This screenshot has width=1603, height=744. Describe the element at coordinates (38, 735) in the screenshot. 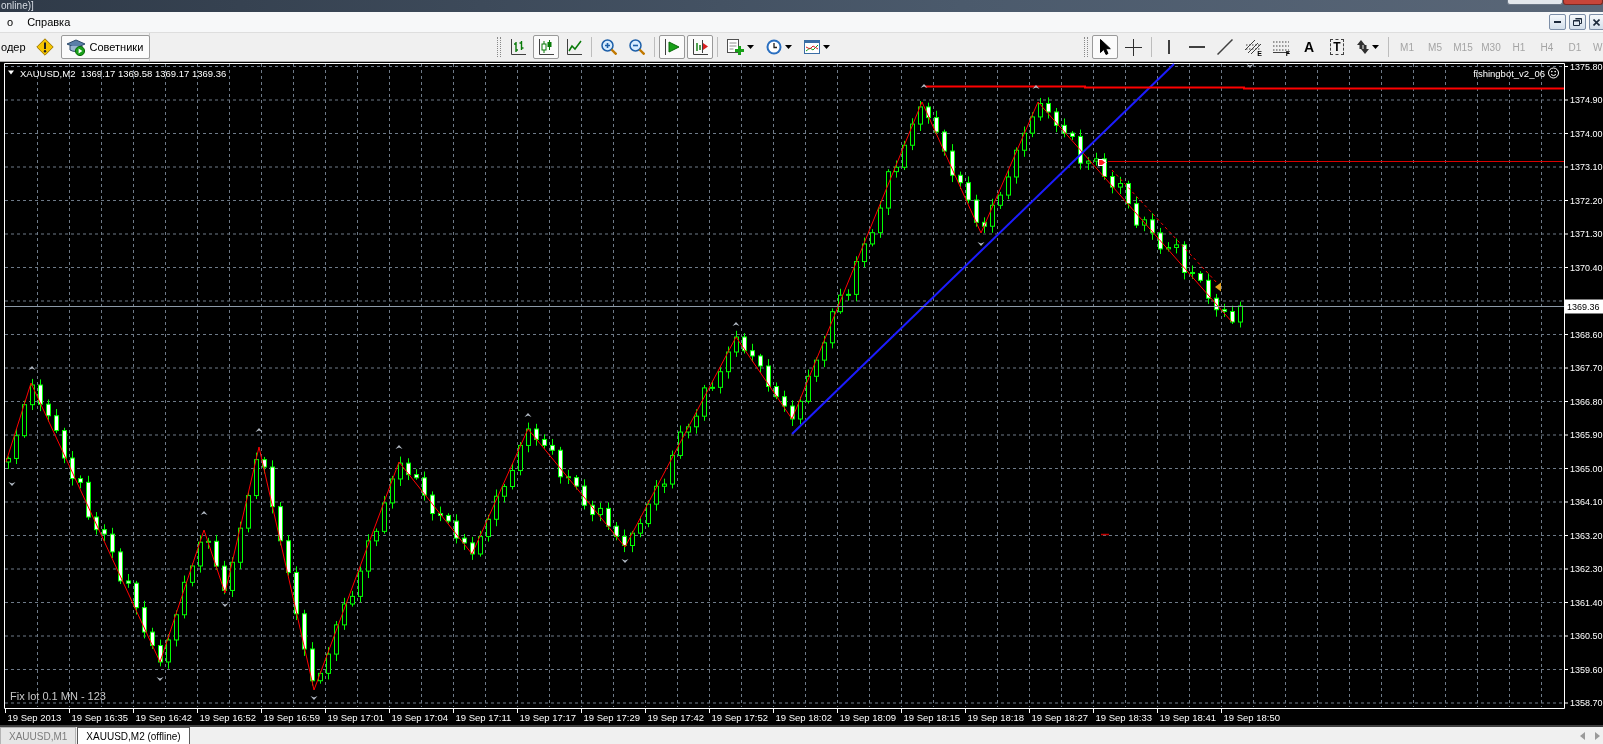

I see `chart-tab: XAUUSD,M1` at that location.